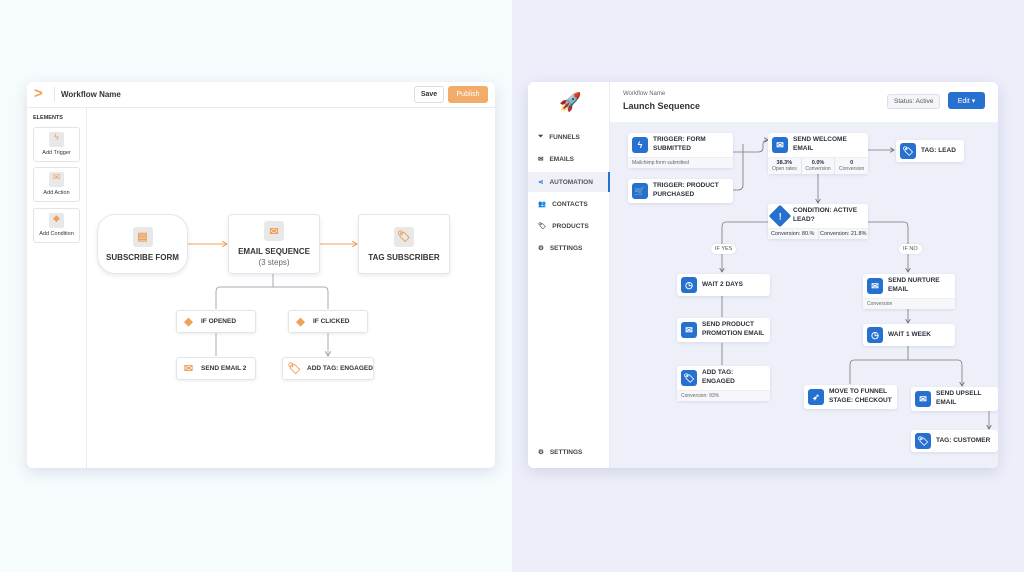 This screenshot has height=572, width=1024. I want to click on node-label: SEND EMAIL 2, so click(224, 368).